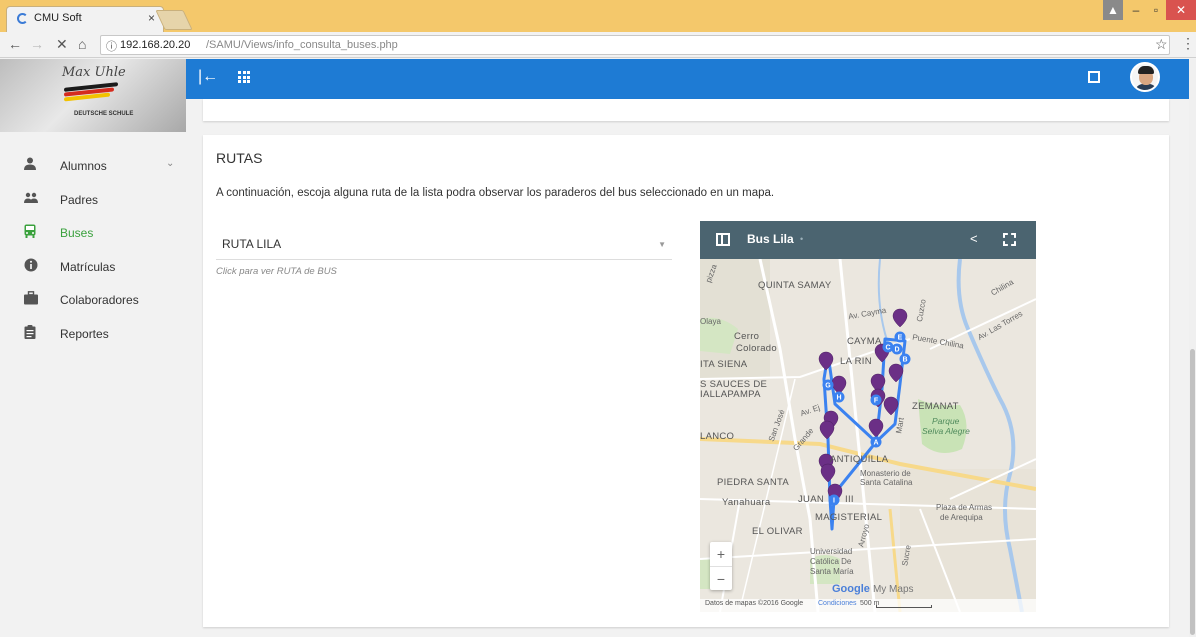  I want to click on sidebar-item-label: Reportes, so click(84, 333).